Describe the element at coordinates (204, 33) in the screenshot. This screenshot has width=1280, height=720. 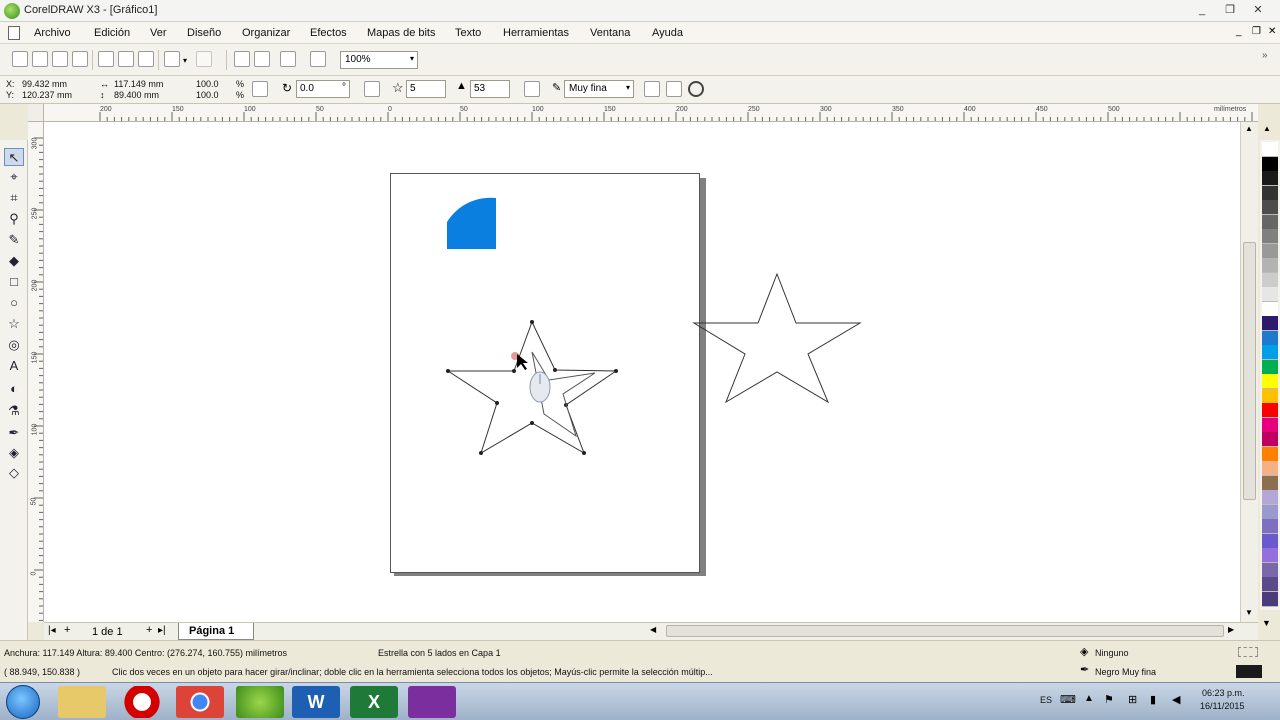
I see `menu-diseno: Diseño` at that location.